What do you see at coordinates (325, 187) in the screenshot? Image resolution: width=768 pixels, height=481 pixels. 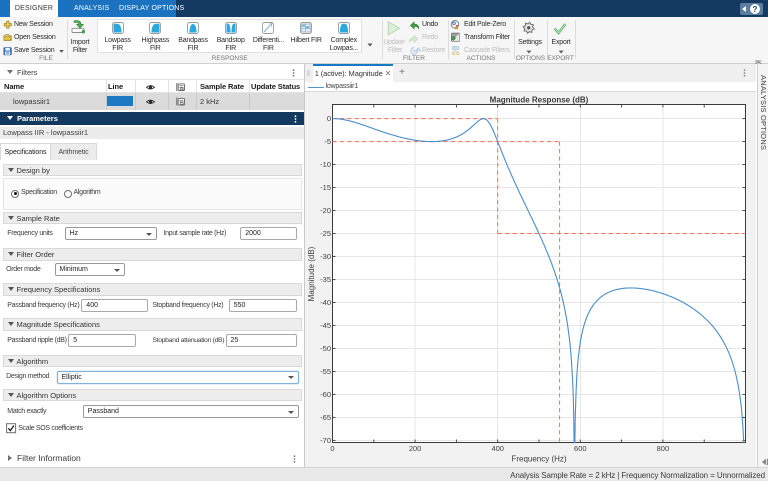 I see `svg-text: -15` at bounding box center [325, 187].